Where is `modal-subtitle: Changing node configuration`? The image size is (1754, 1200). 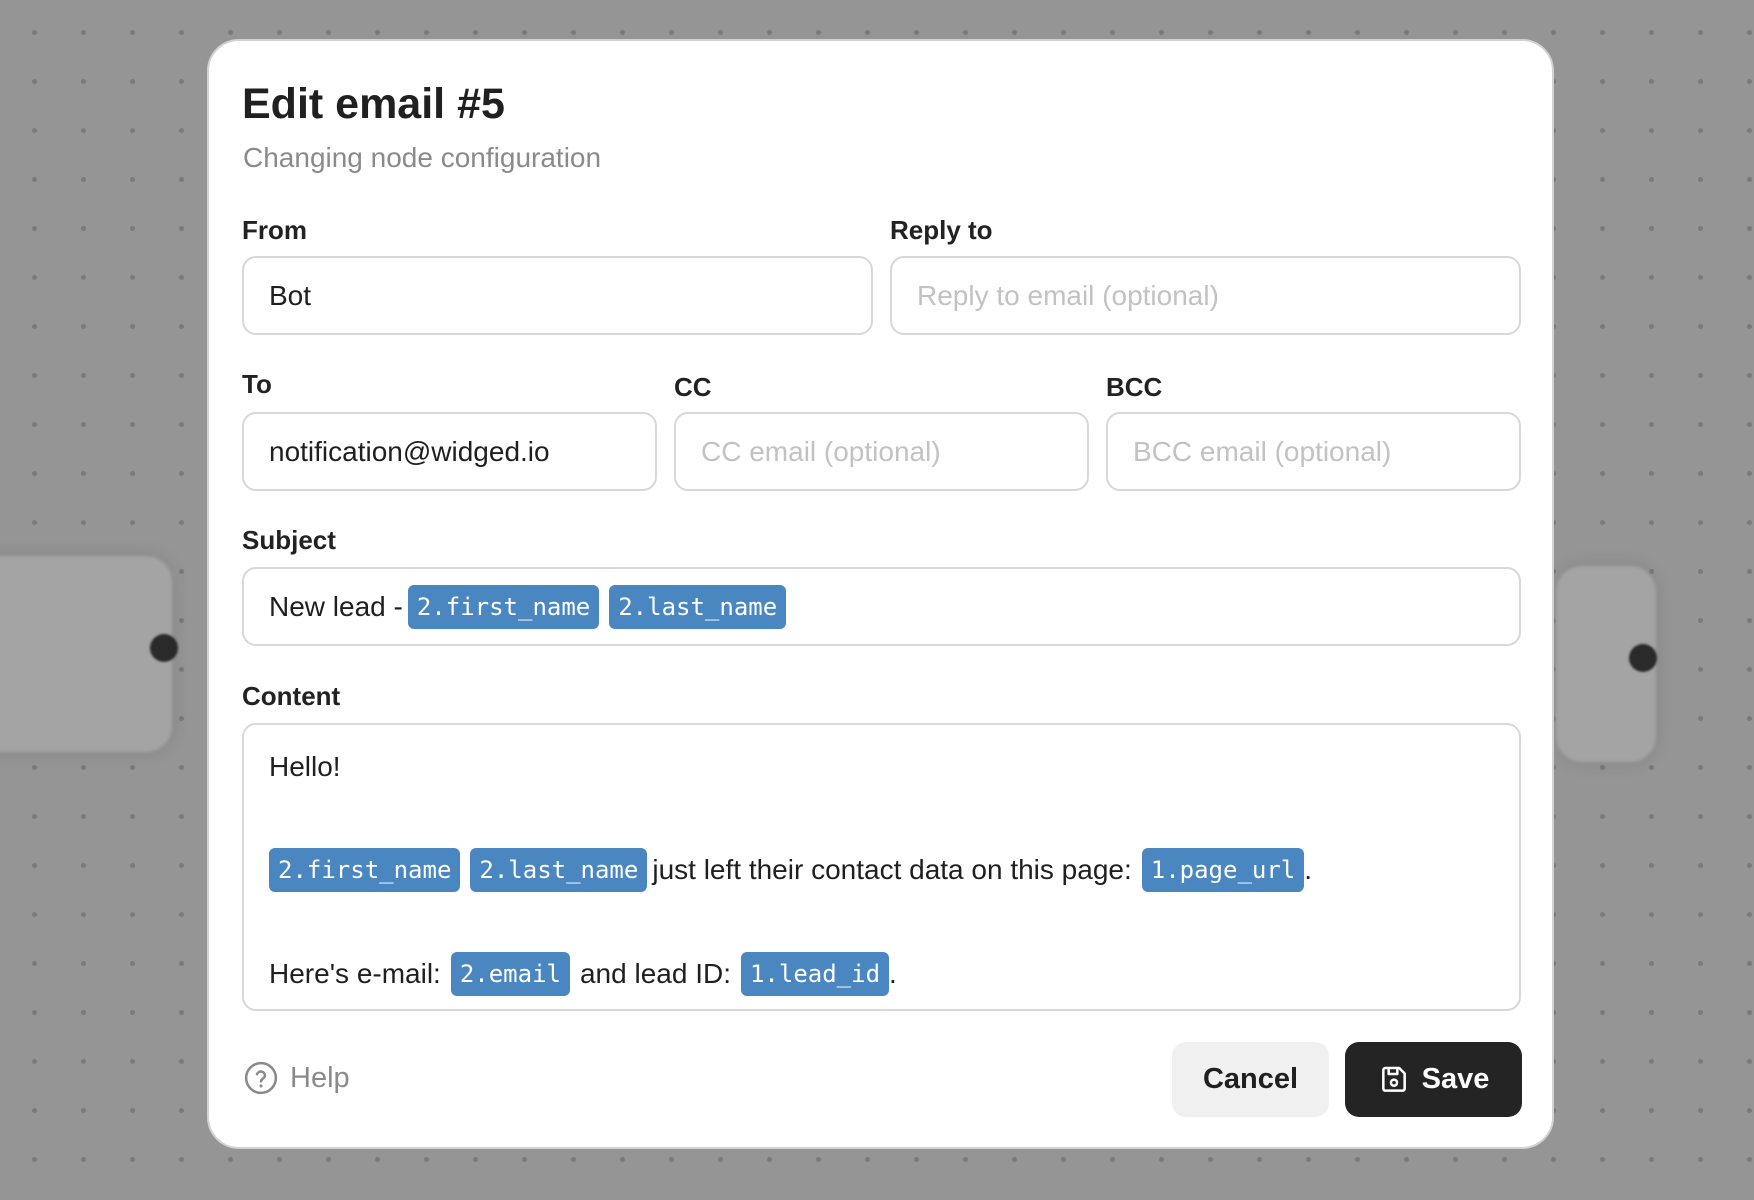 modal-subtitle: Changing node configuration is located at coordinates (422, 157).